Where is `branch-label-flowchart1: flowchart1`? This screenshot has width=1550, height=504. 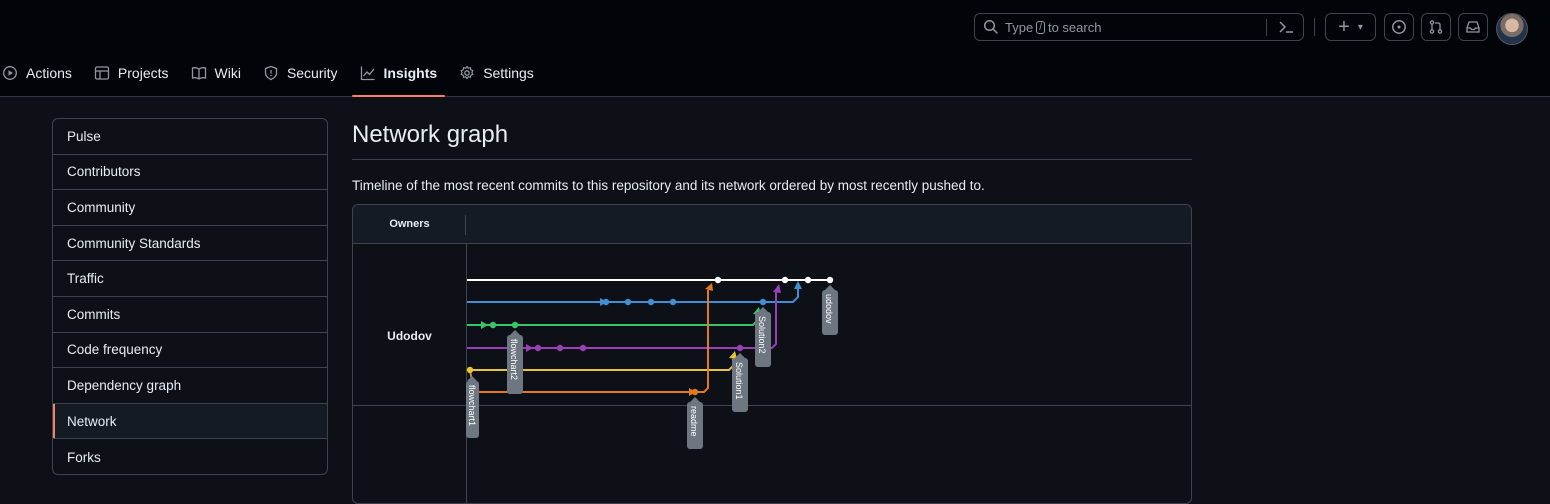 branch-label-flowchart1: flowchart1 is located at coordinates (472, 407).